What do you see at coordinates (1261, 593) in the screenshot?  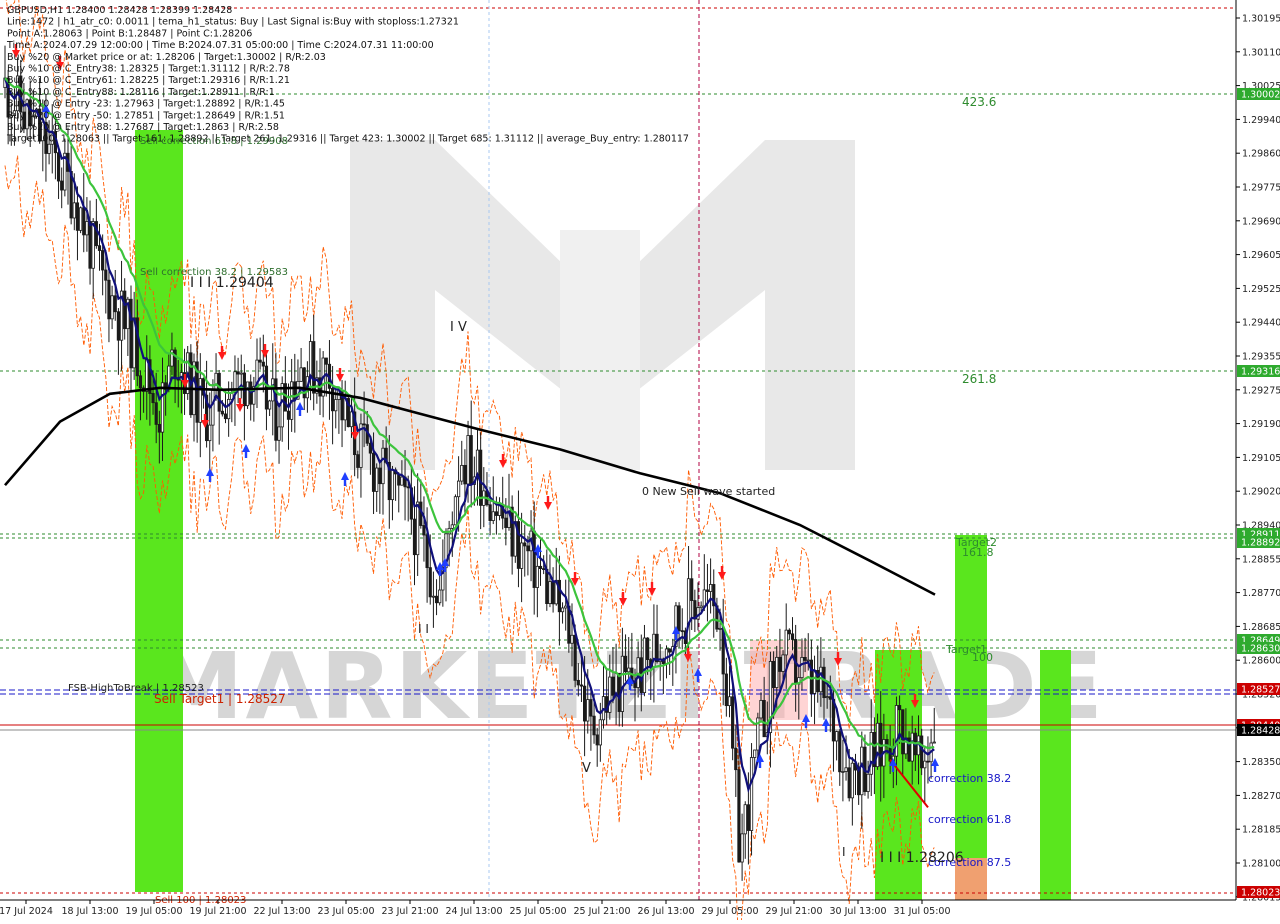 I see `y-tick-label: 1.28770` at bounding box center [1261, 593].